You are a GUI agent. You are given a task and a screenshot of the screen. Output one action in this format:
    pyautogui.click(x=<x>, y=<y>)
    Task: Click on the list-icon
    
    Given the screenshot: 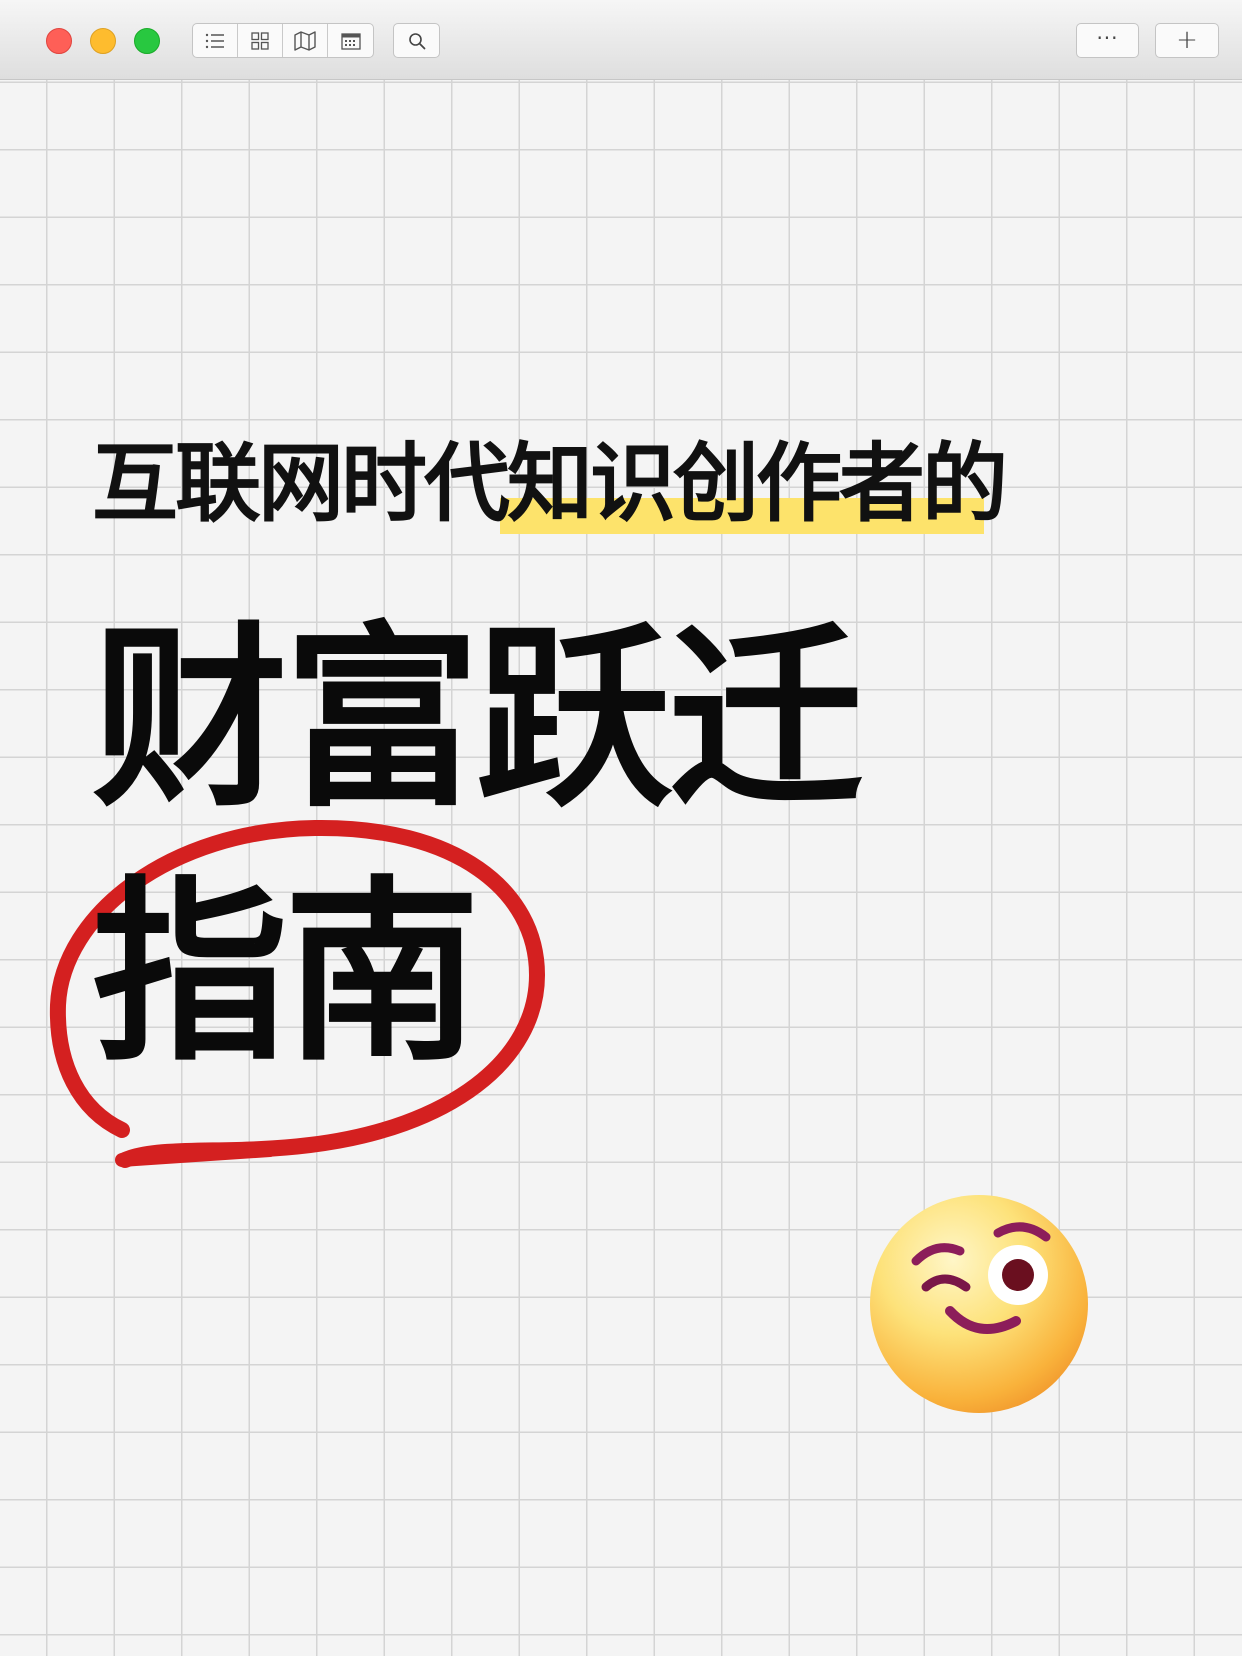 What is the action you would take?
    pyautogui.click(x=214, y=40)
    